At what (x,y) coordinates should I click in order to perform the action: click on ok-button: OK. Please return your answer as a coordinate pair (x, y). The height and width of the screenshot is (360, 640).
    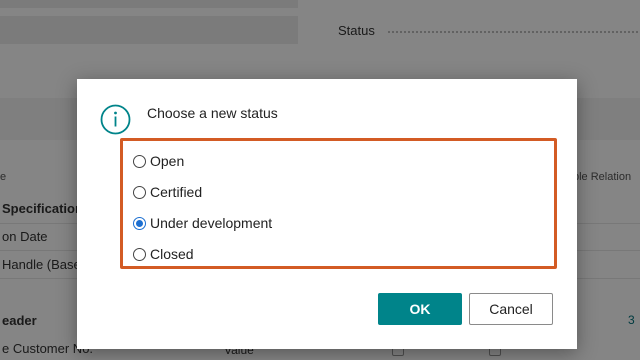
    Looking at the image, I should click on (420, 309).